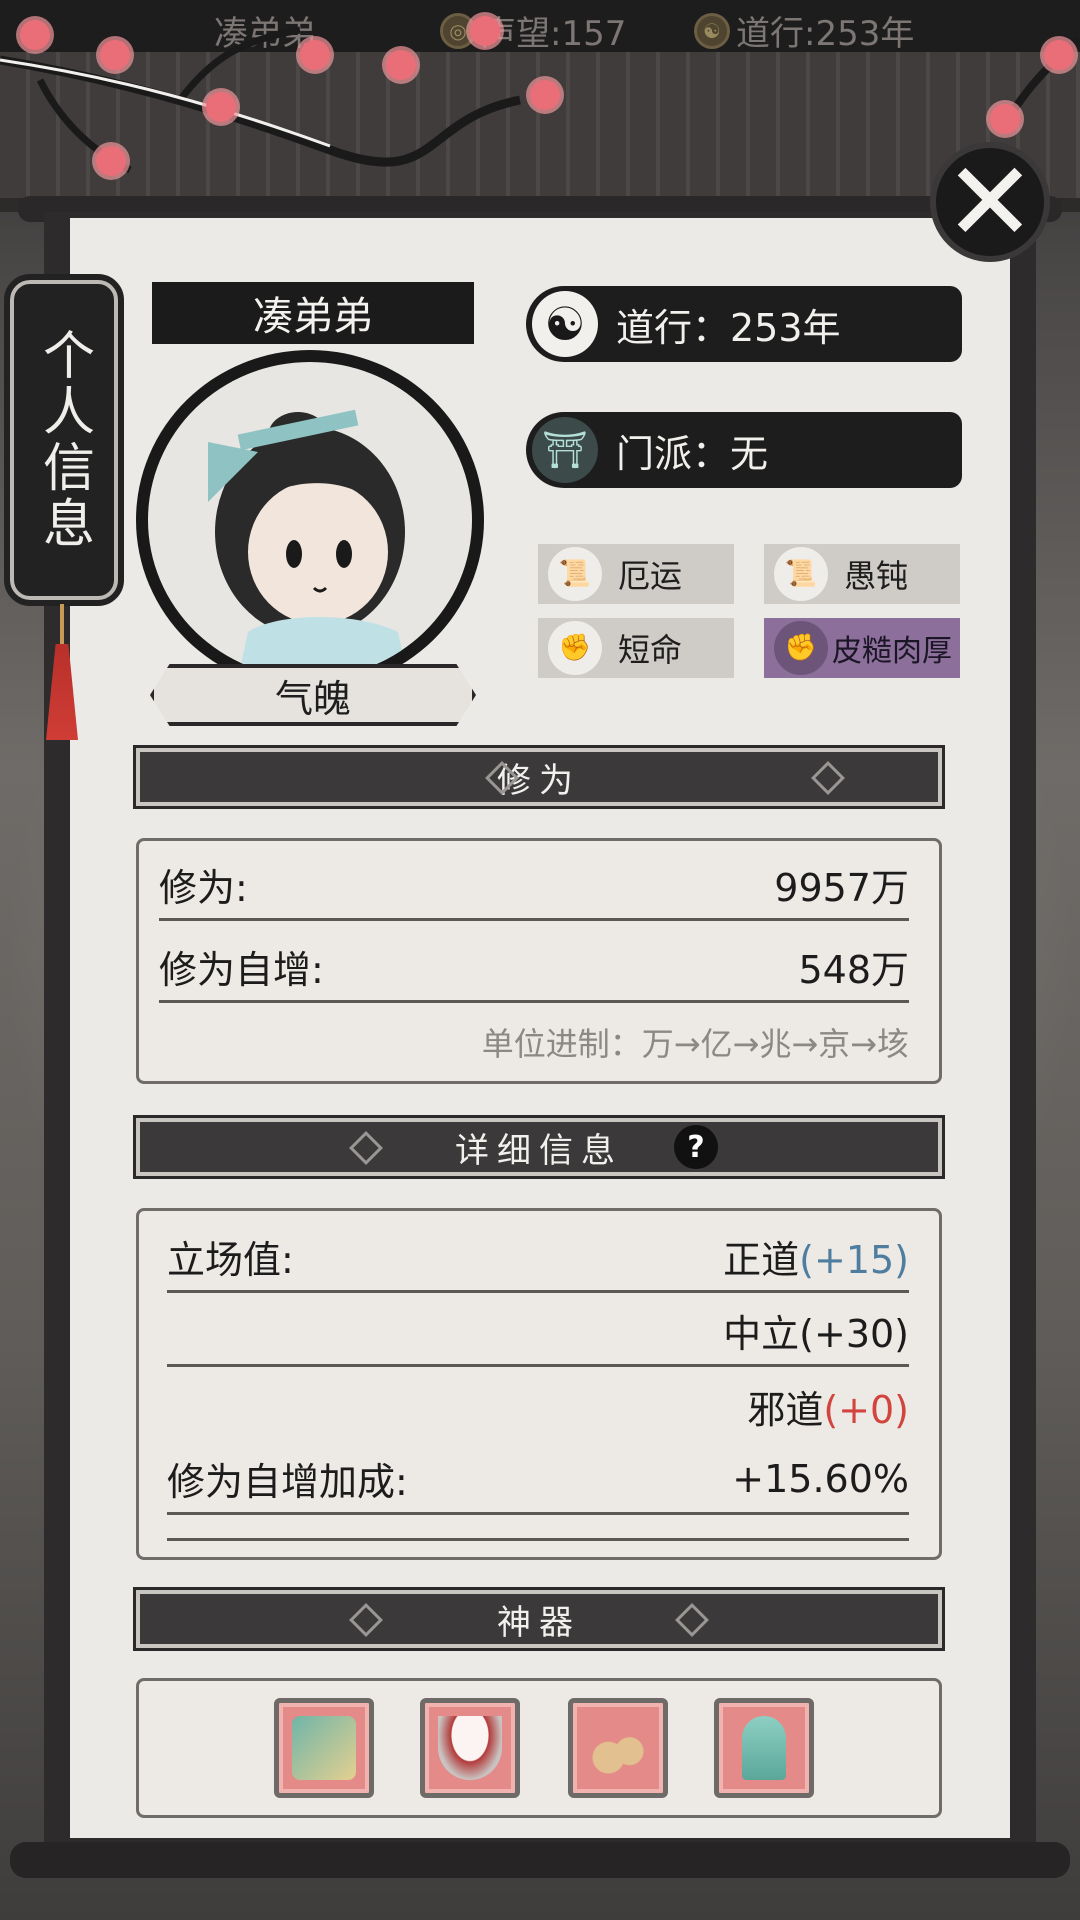 This screenshot has width=1080, height=1920. I want to click on scroll-rod-bottom, so click(540, 1860).